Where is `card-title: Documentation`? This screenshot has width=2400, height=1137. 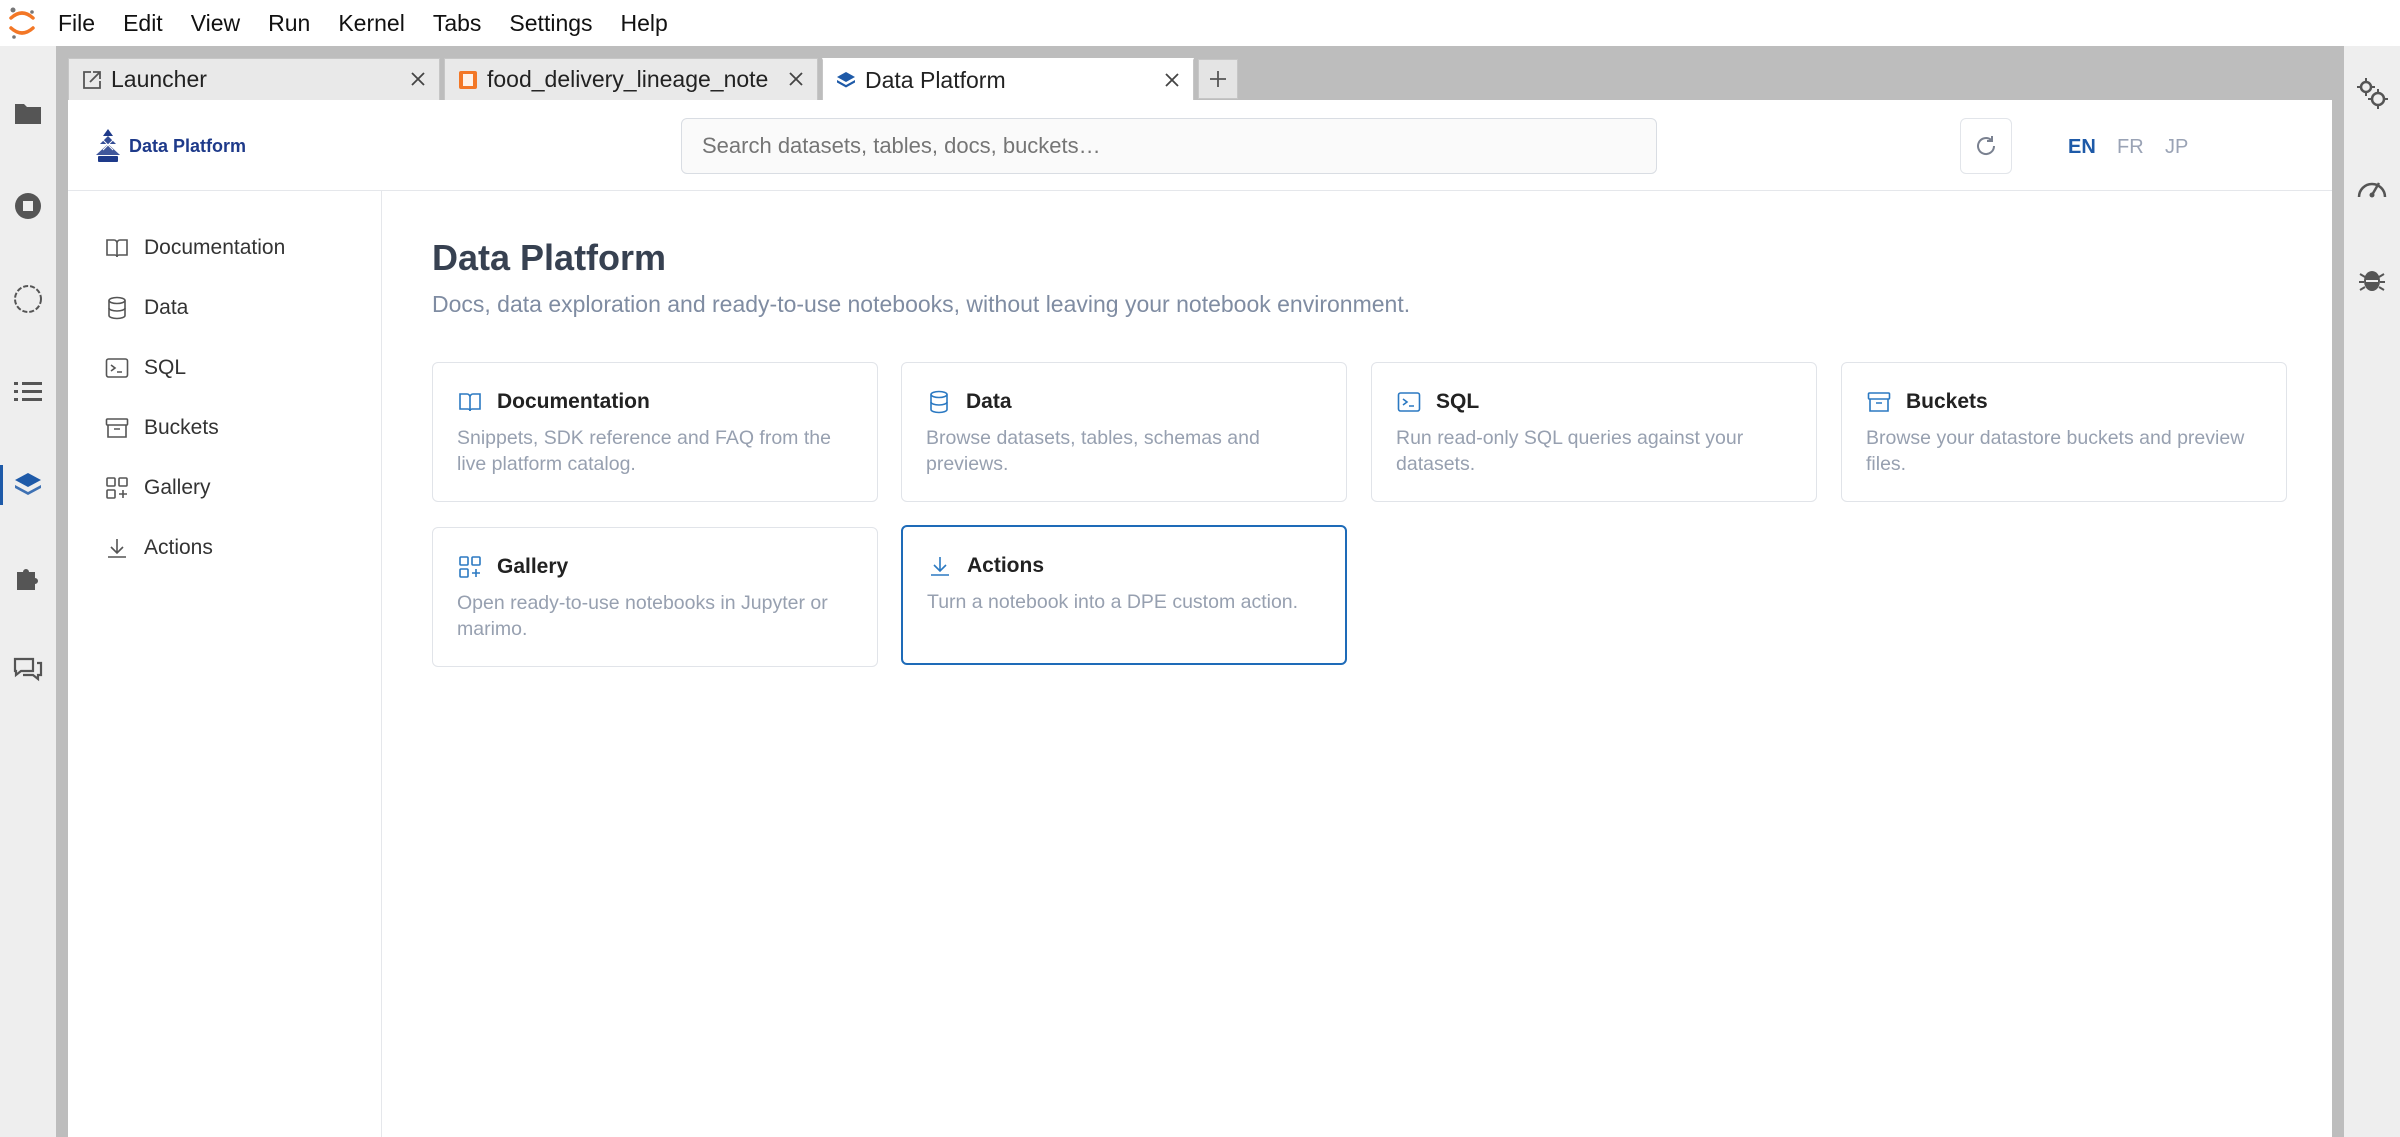
card-title: Documentation is located at coordinates (573, 401).